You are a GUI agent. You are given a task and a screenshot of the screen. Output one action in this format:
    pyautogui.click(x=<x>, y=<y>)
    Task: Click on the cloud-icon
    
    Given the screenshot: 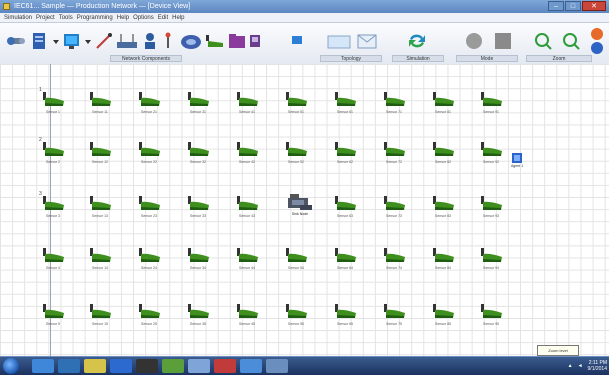 What is the action you would take?
    pyautogui.click(x=191, y=41)
    